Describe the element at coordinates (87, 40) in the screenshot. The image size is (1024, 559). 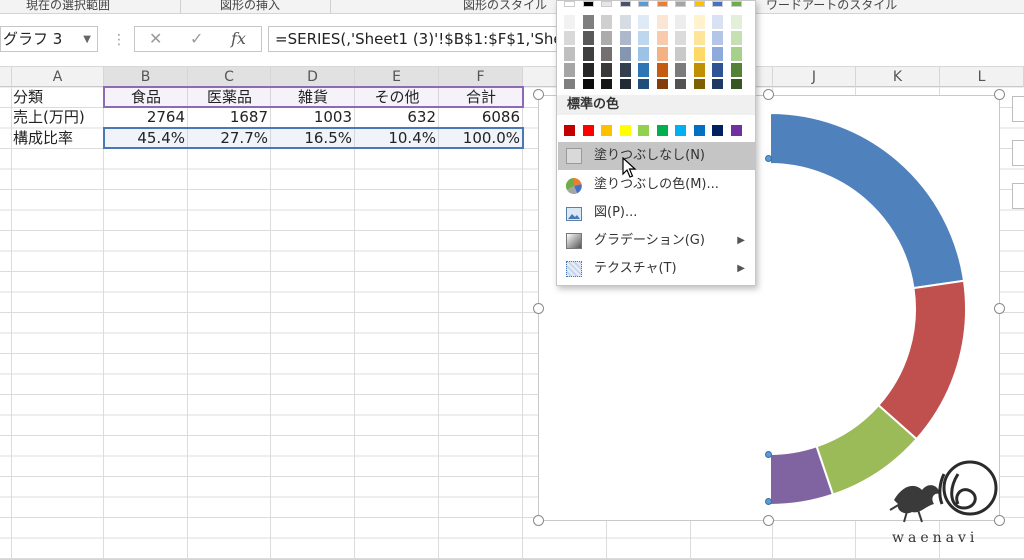
I see `chevron-down-icon: ▼` at that location.